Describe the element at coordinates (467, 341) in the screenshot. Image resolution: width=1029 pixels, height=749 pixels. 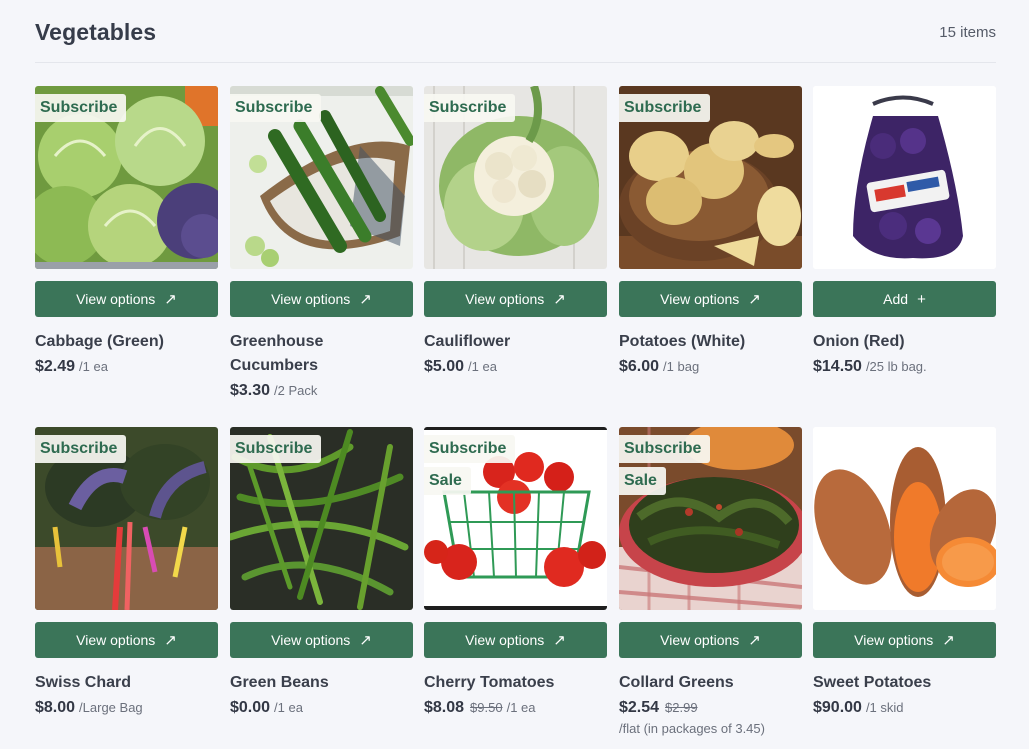
I see `product-name: Cauliflower` at that location.